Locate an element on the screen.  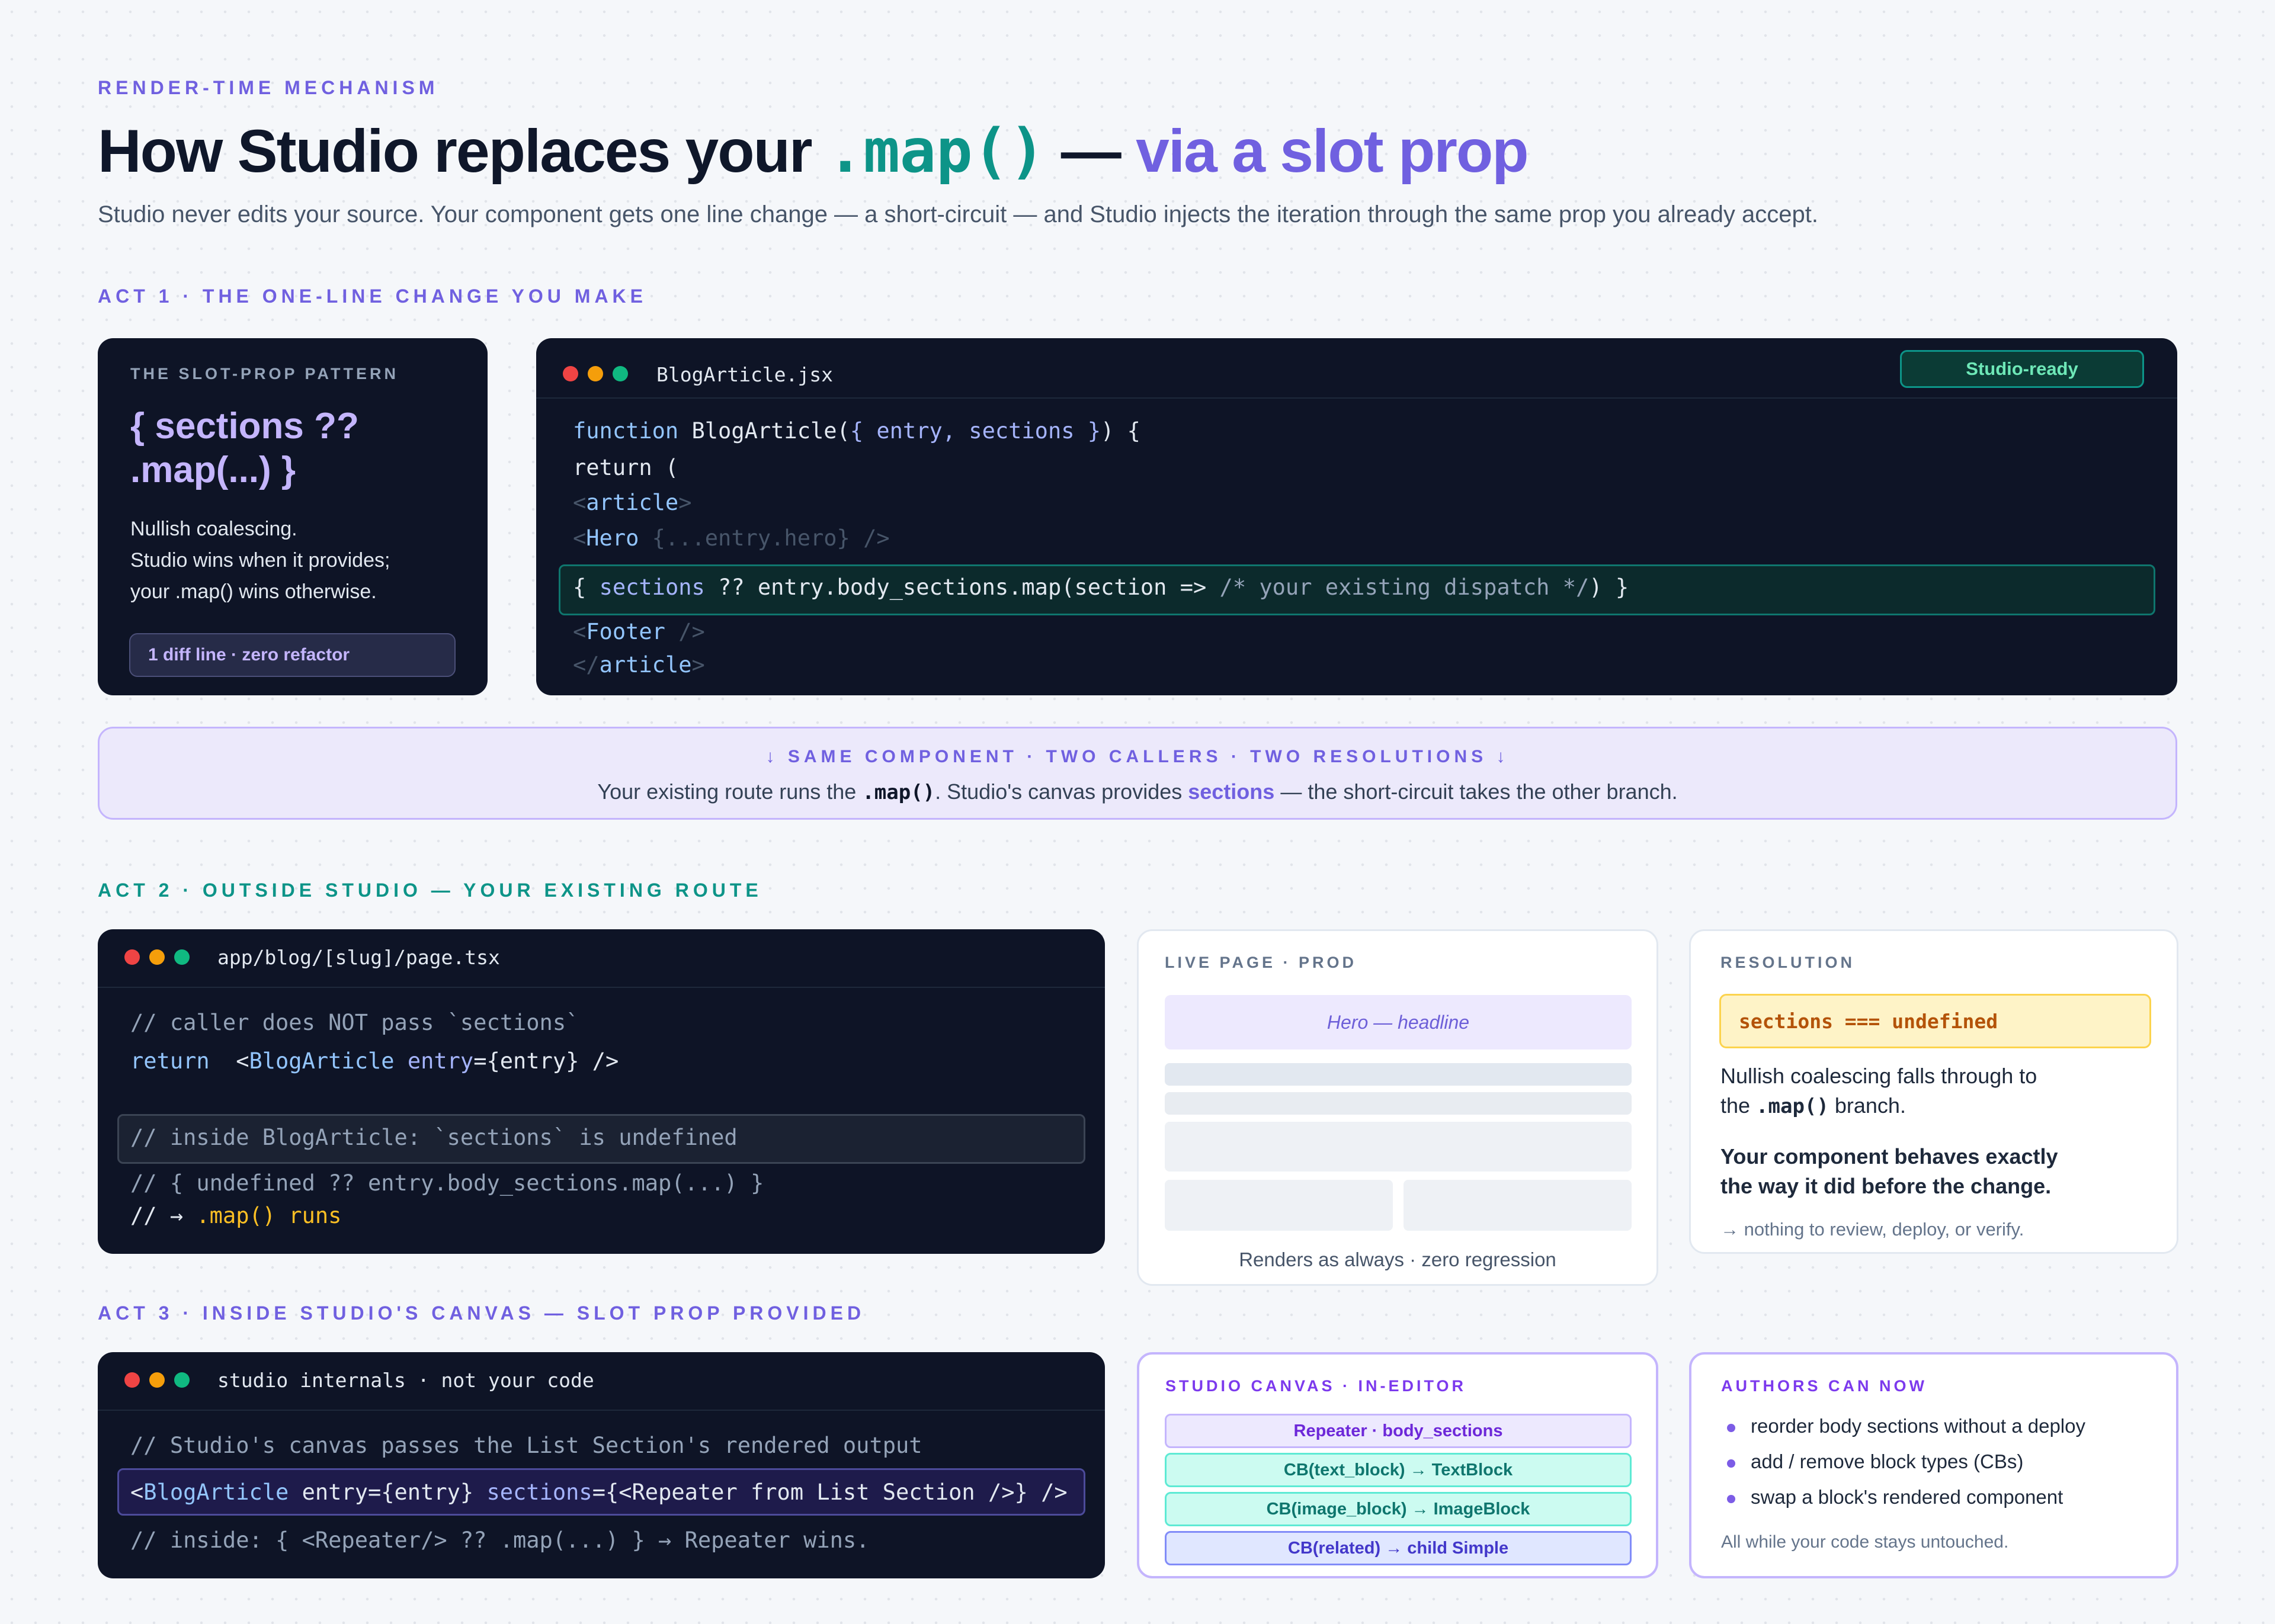
live-page-caption: Renders as always · zero regression is located at coordinates (1397, 1259).